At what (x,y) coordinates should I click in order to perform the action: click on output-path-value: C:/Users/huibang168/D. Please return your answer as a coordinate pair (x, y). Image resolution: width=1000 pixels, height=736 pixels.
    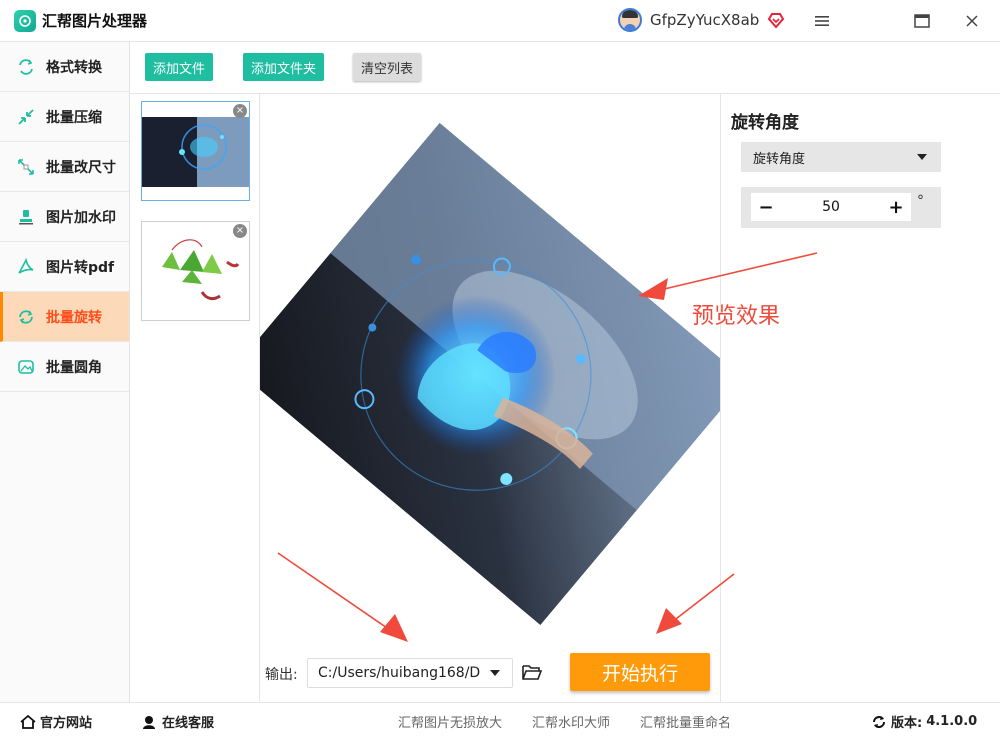
    Looking at the image, I should click on (399, 673).